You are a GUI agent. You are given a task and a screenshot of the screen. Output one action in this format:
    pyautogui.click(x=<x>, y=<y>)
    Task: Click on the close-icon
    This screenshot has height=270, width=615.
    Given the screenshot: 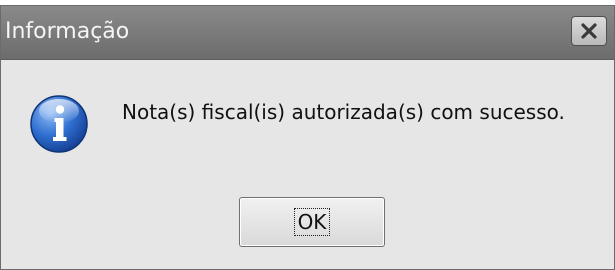 What is the action you would take?
    pyautogui.click(x=589, y=31)
    